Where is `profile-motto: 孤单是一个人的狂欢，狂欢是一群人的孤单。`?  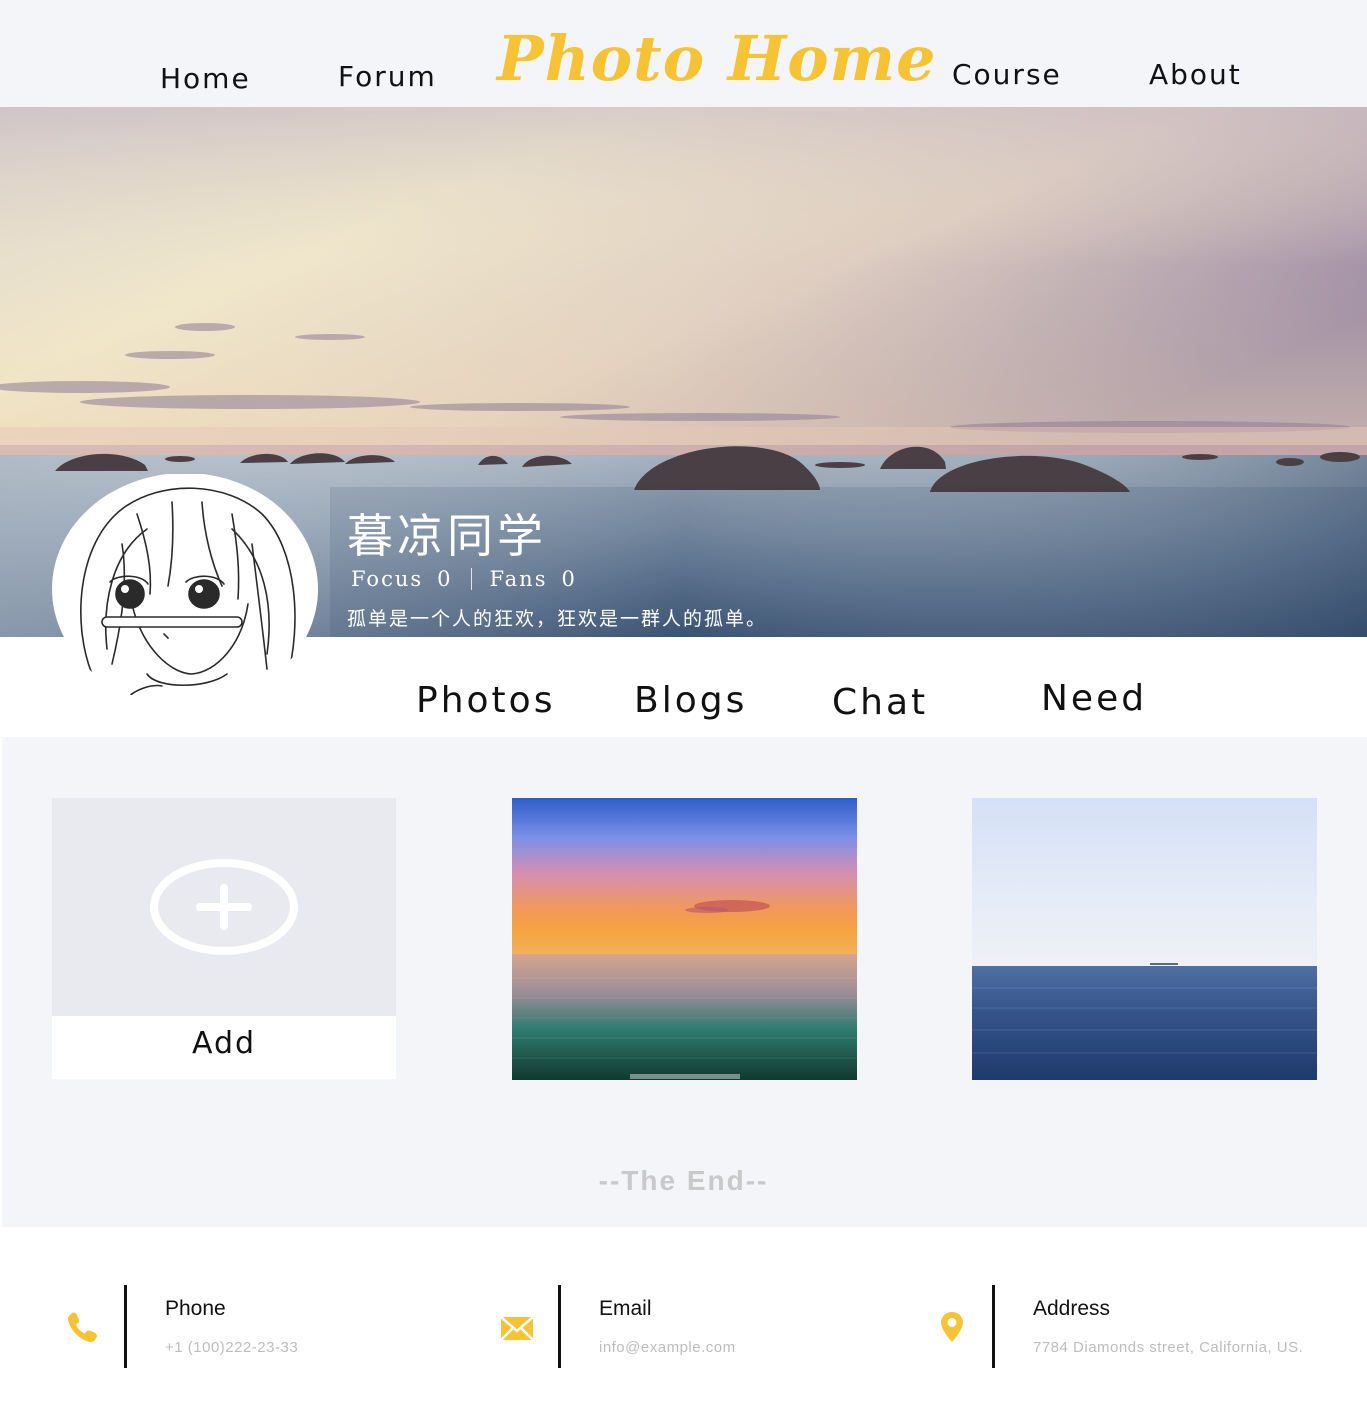
profile-motto: 孤单是一个人的狂欢，狂欢是一群人的孤单。 is located at coordinates (557, 619).